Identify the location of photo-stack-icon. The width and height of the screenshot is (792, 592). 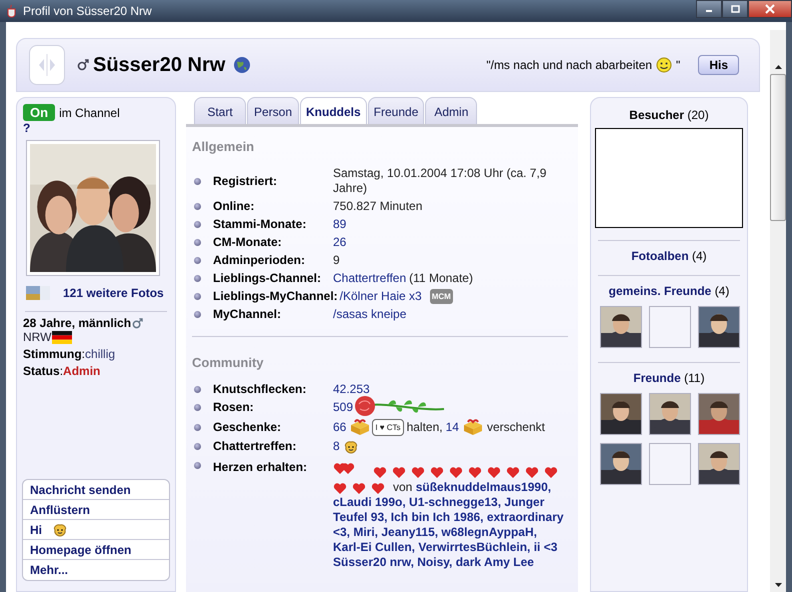
(38, 293).